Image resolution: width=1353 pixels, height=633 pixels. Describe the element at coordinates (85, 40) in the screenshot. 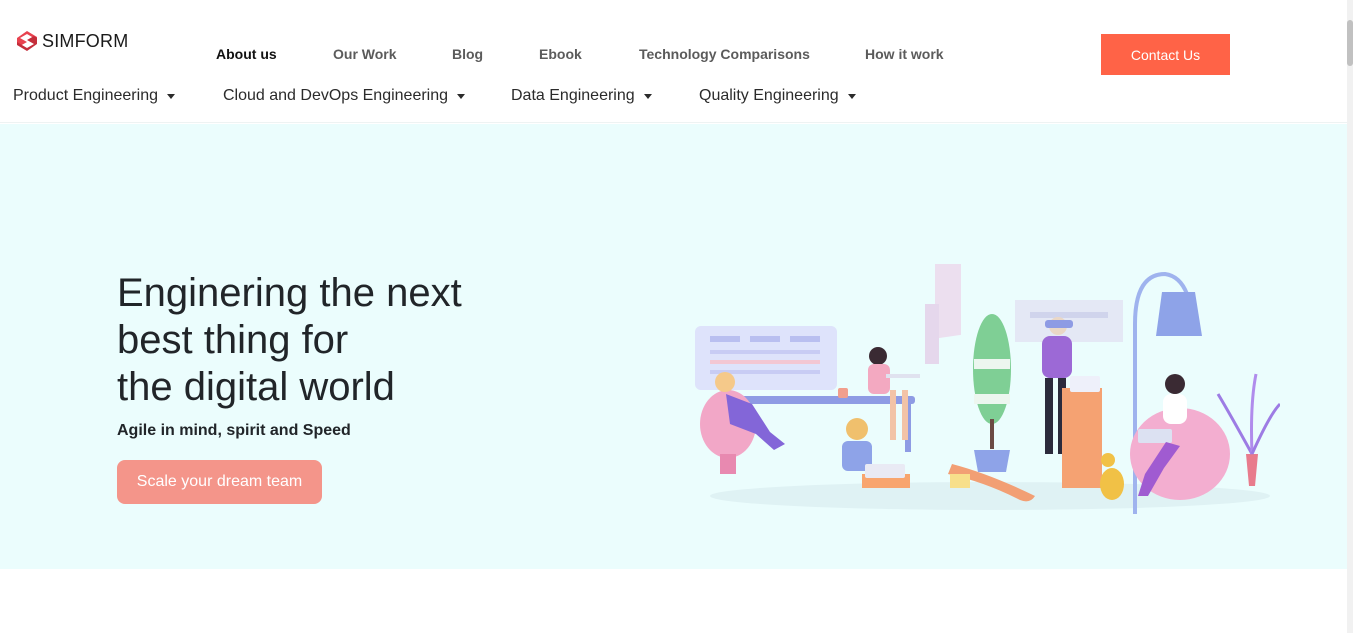

I see `brand-name: SIMFORM` at that location.